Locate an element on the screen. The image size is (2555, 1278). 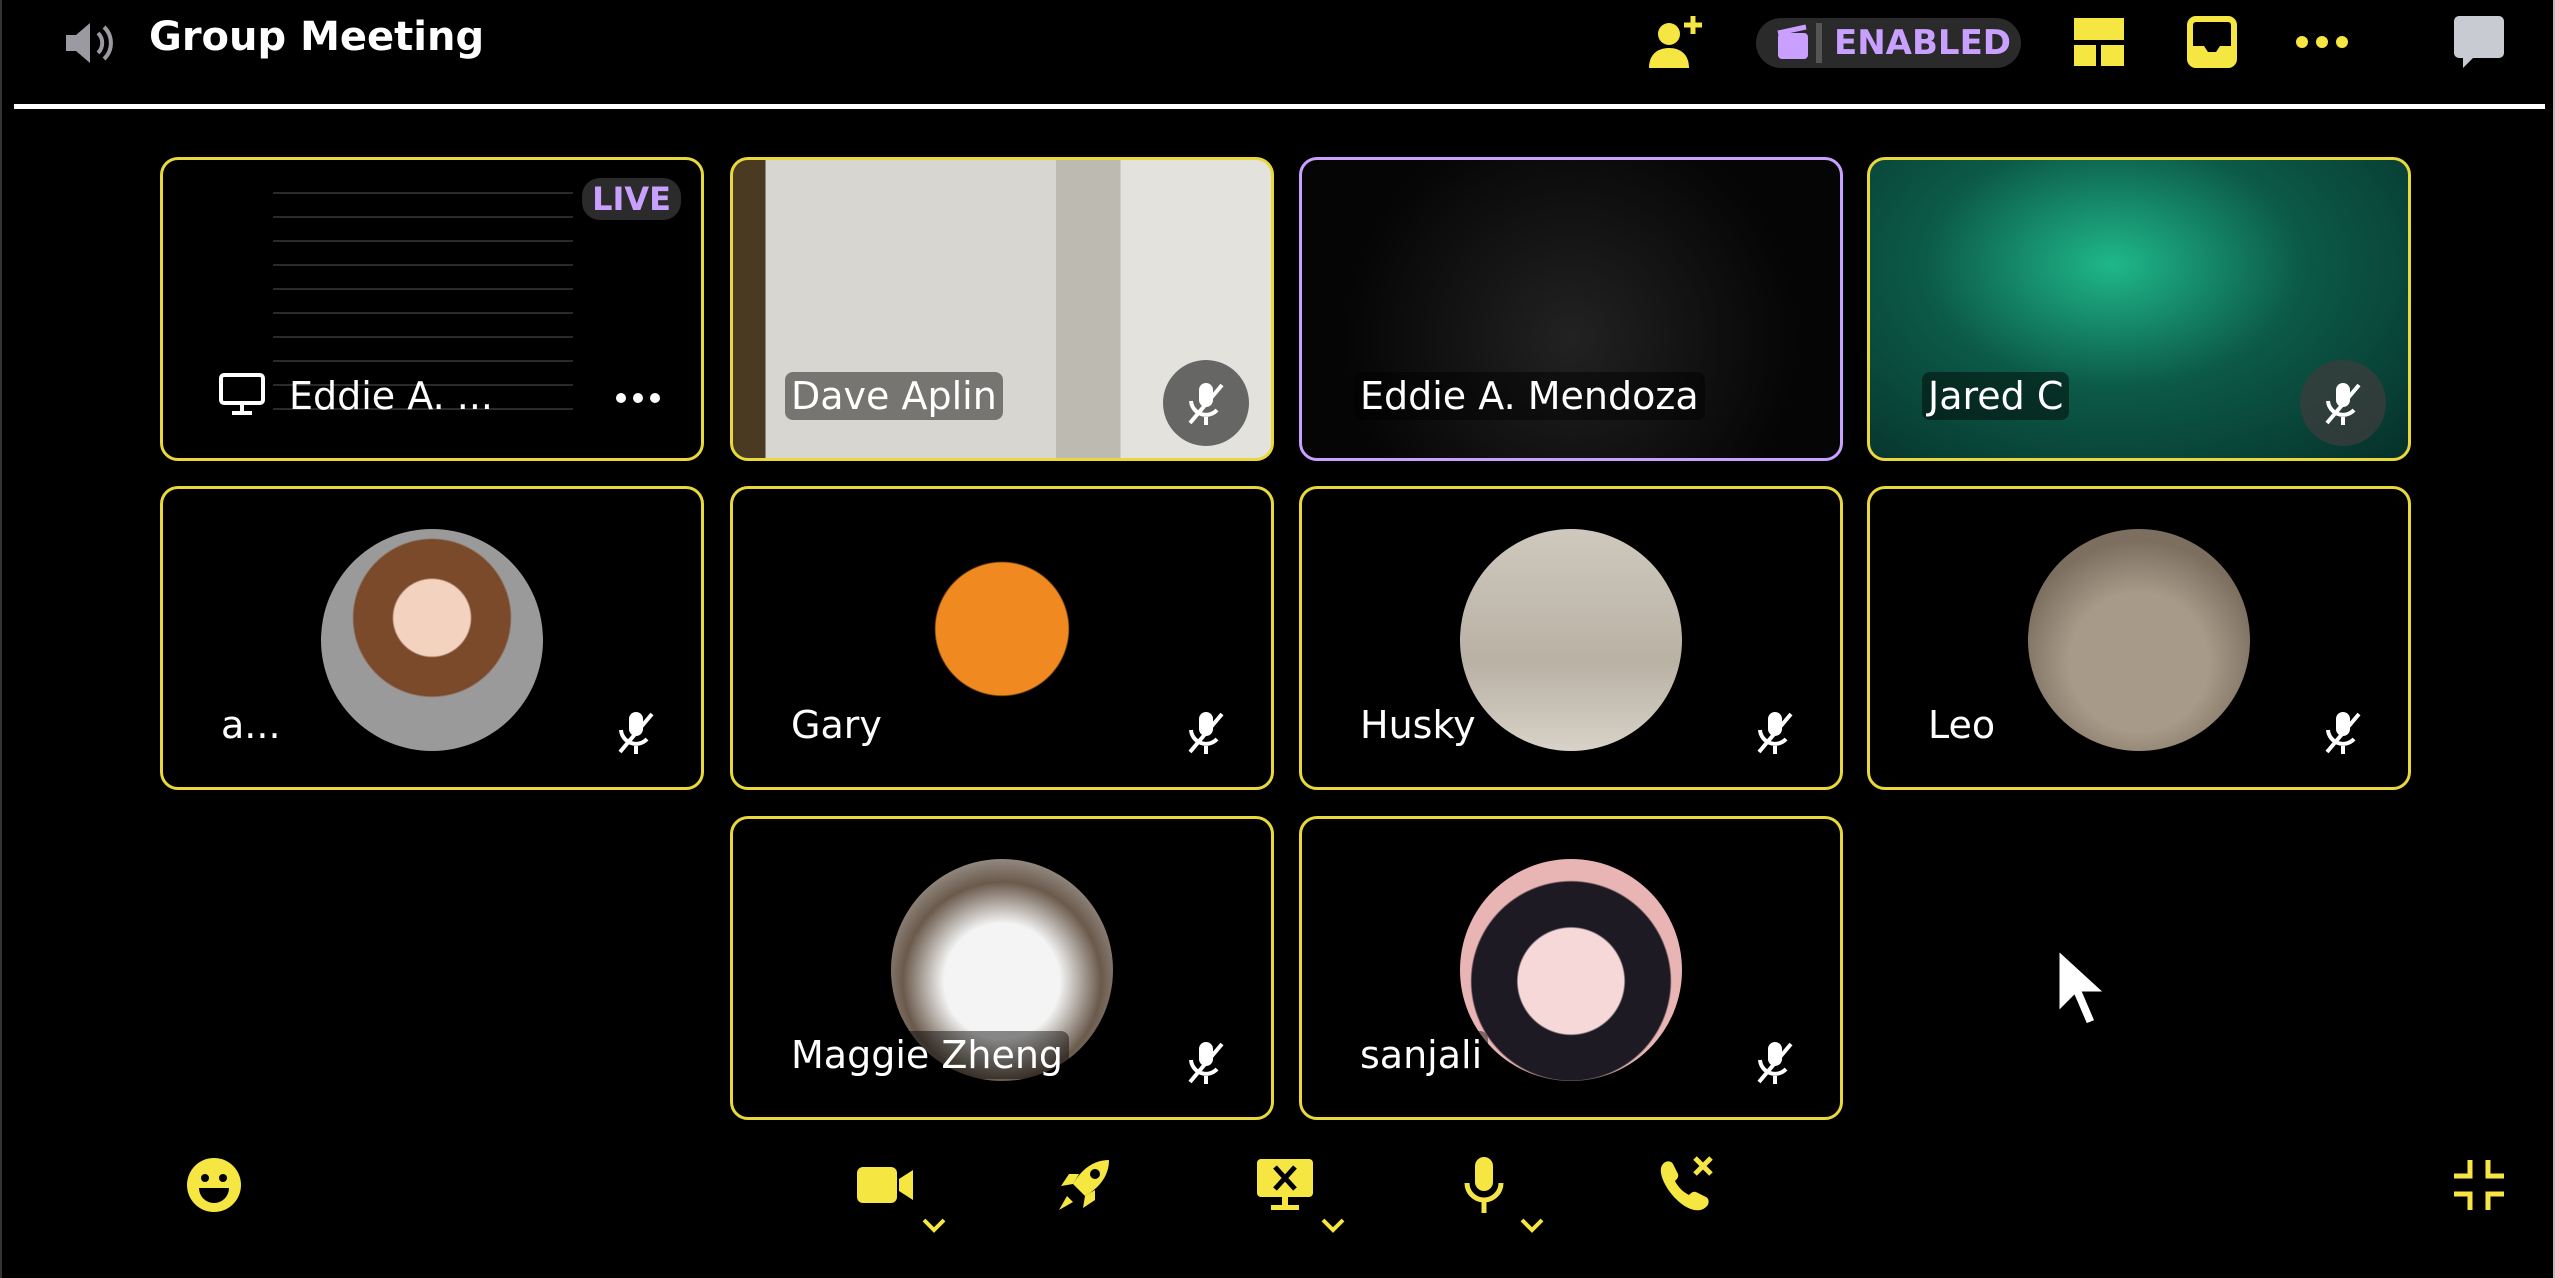
activities-button is located at coordinates (1084, 1185).